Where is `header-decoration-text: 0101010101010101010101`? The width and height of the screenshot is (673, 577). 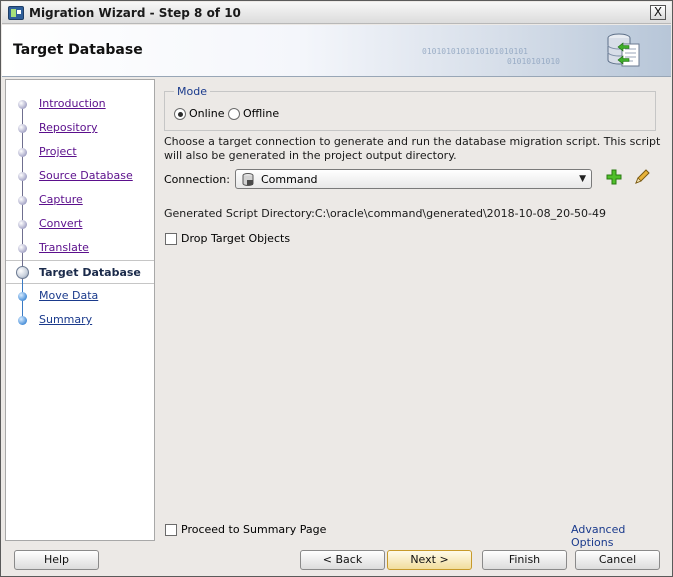
header-decoration-text: 0101010101010101010101 is located at coordinates (475, 51).